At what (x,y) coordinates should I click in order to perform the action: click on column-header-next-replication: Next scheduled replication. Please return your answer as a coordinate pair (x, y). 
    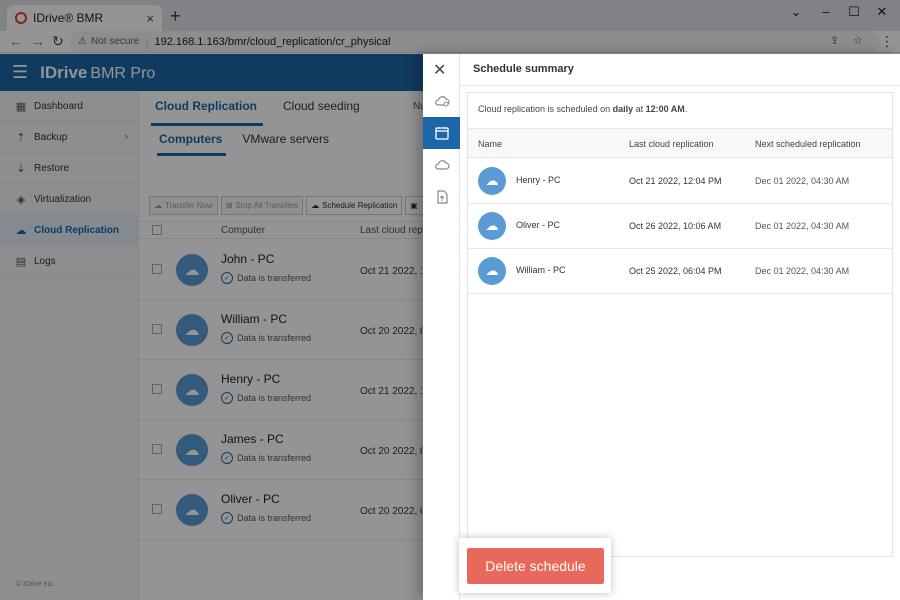
    Looking at the image, I should click on (808, 144).